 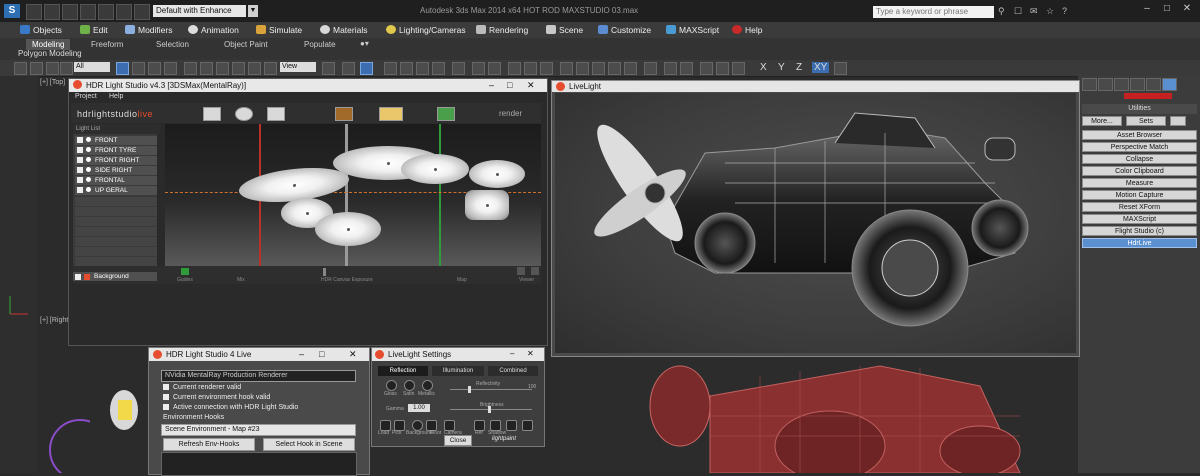 What do you see at coordinates (213, 30) in the screenshot?
I see `menu-animation: Animation` at bounding box center [213, 30].